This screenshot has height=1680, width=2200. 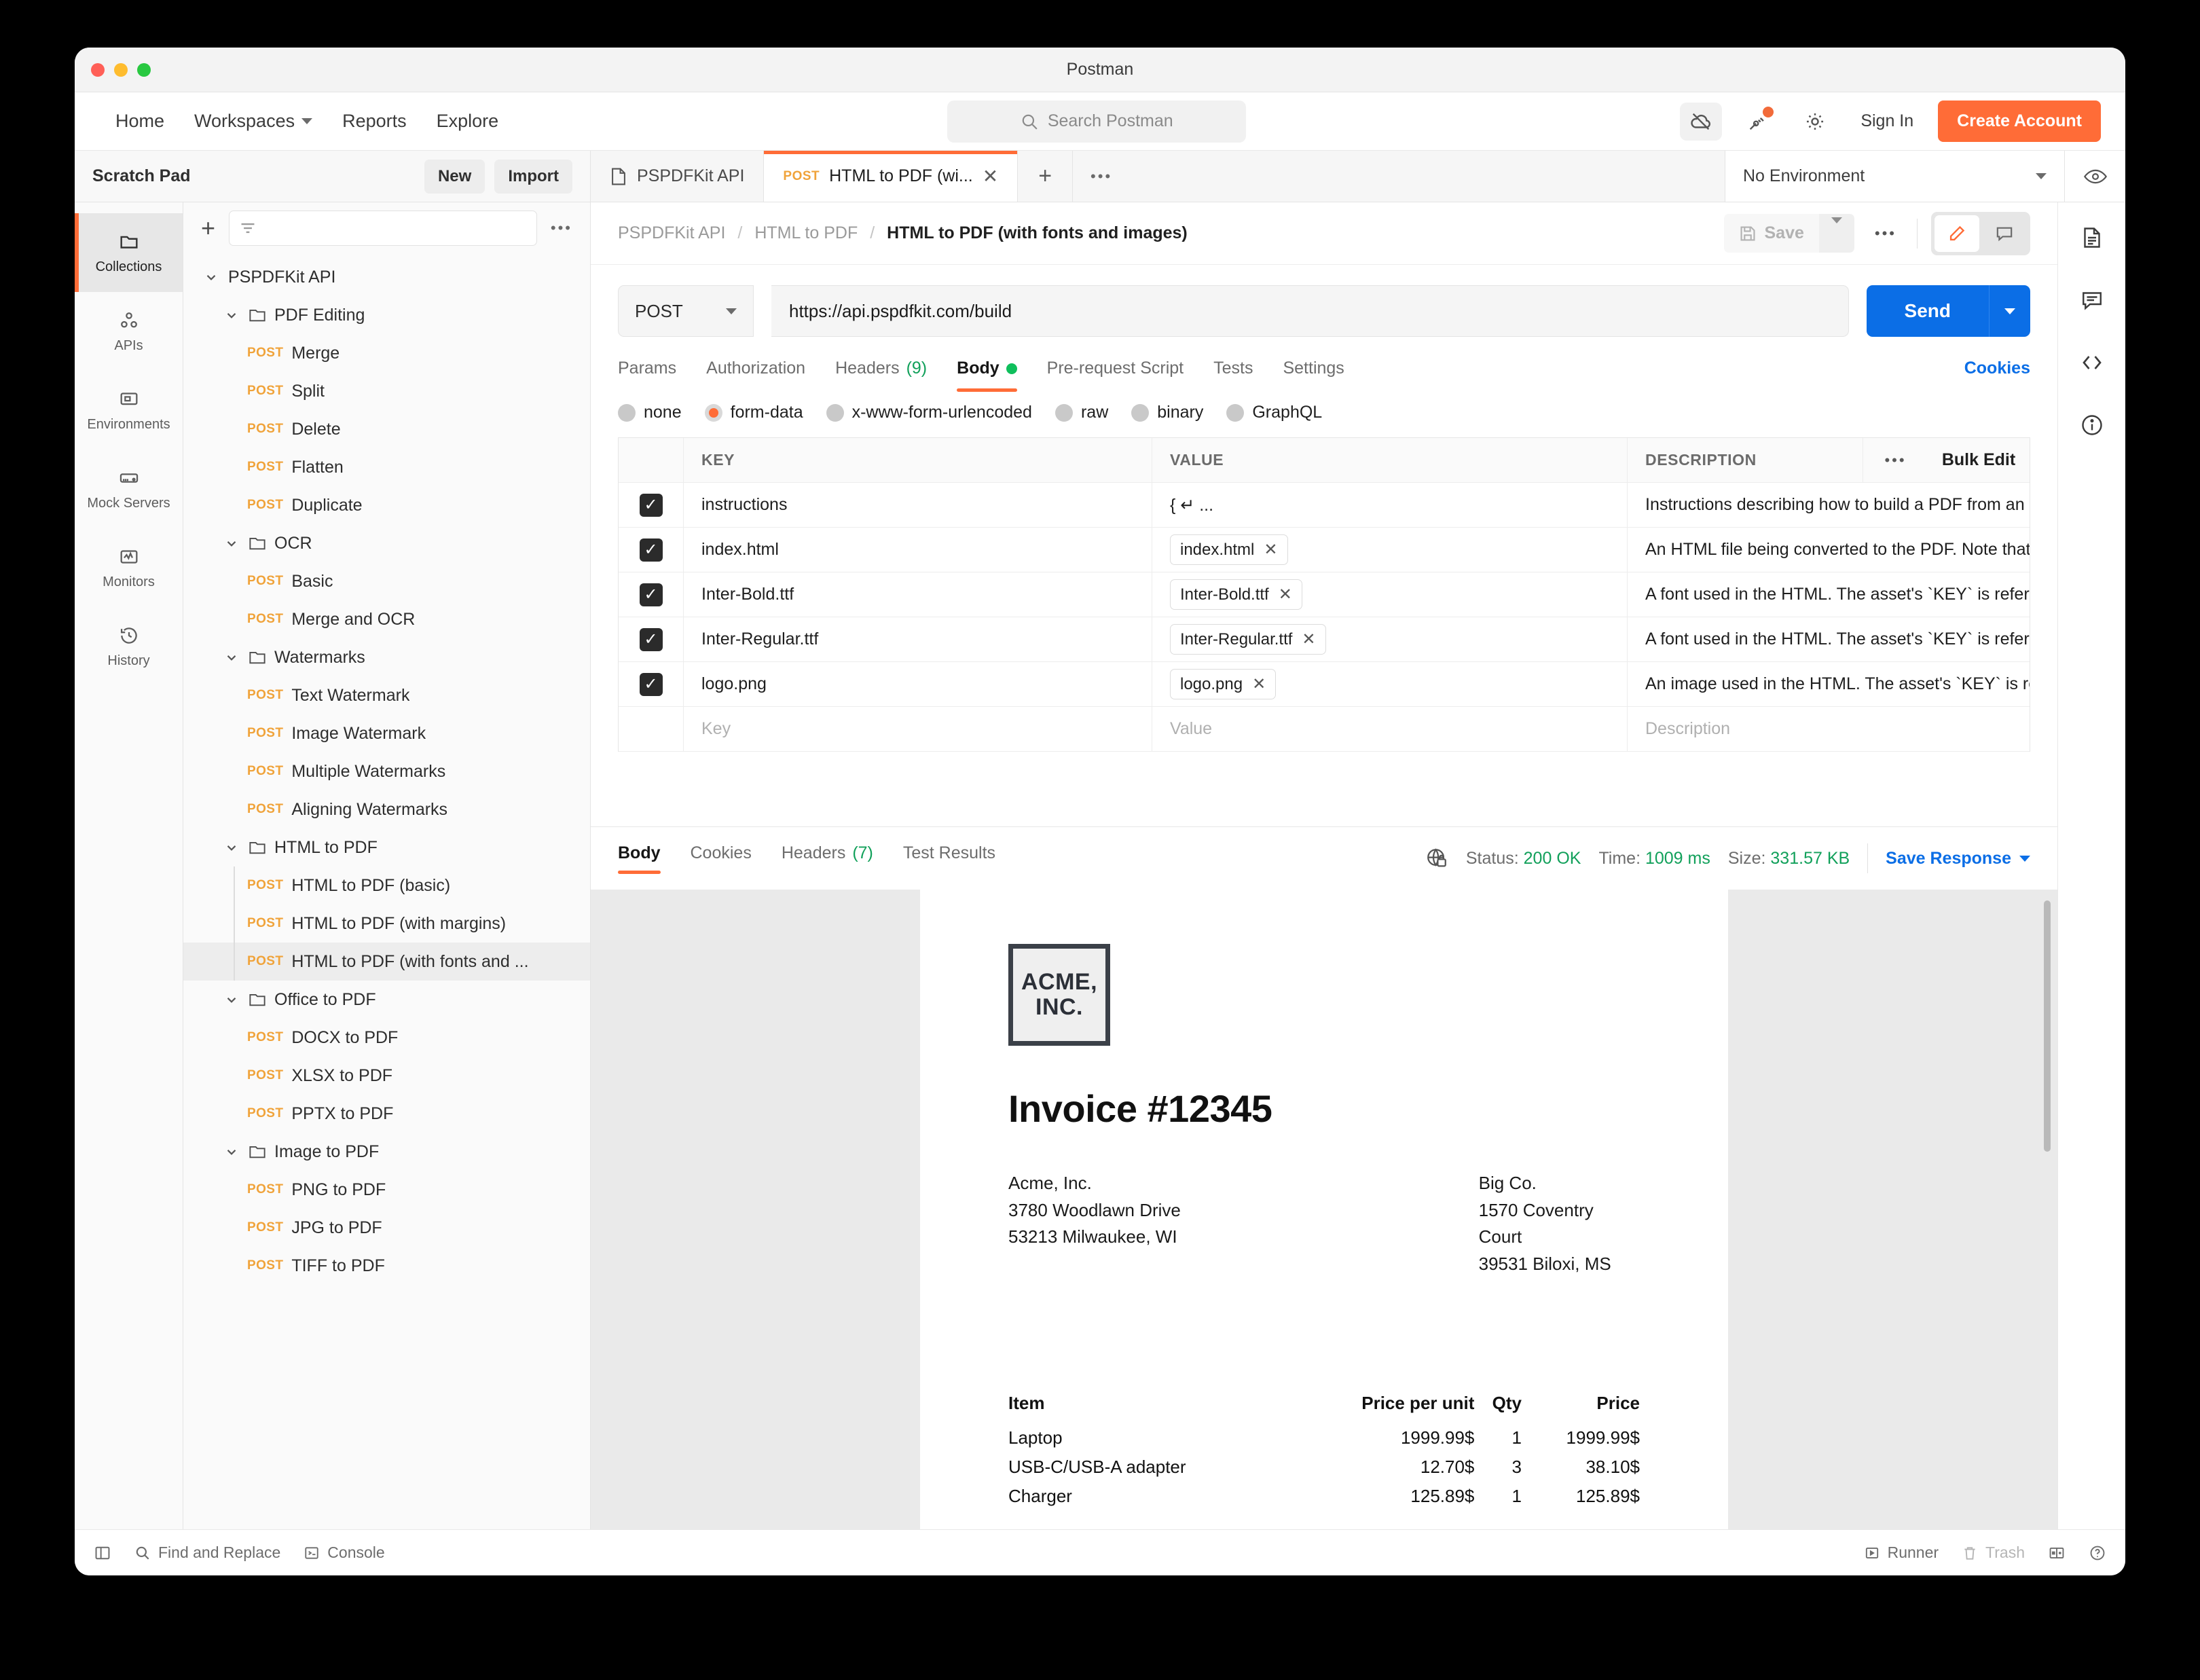 I want to click on sidebar-item-mock-servers: Mock Servers, so click(x=129, y=489).